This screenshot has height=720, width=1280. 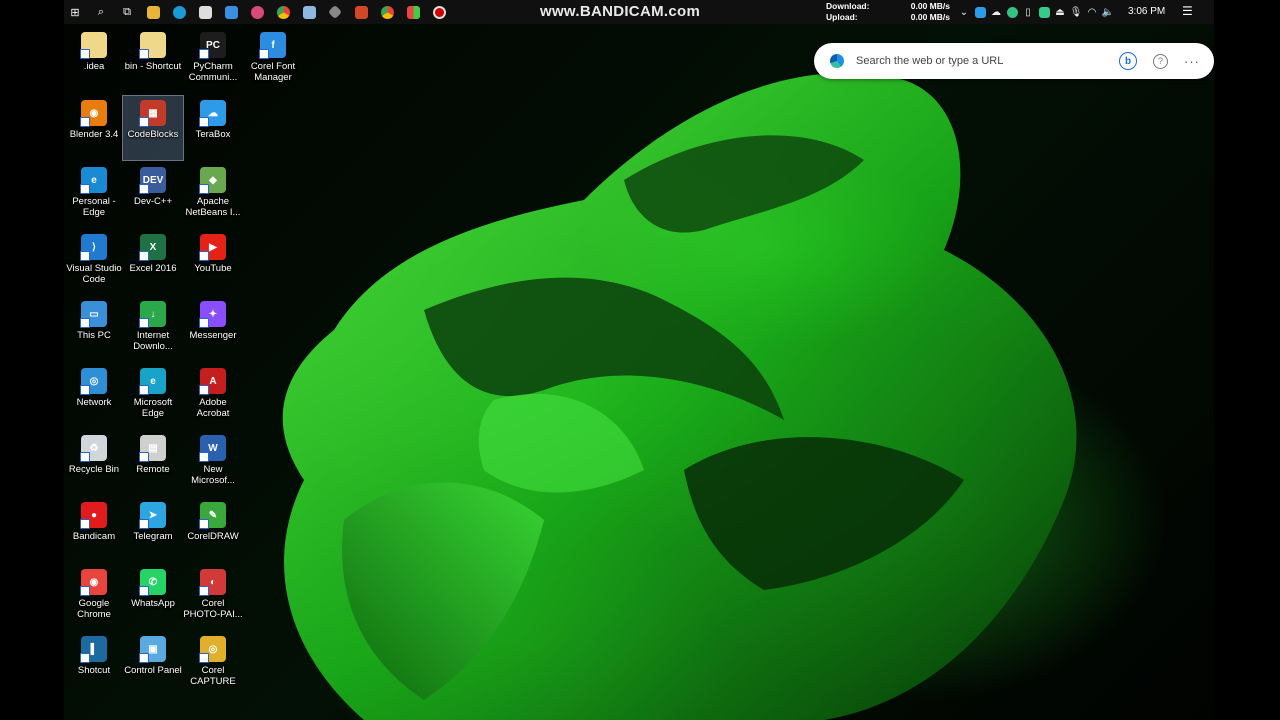 I want to click on desktop-icon: ▭ This PC, so click(x=94, y=329).